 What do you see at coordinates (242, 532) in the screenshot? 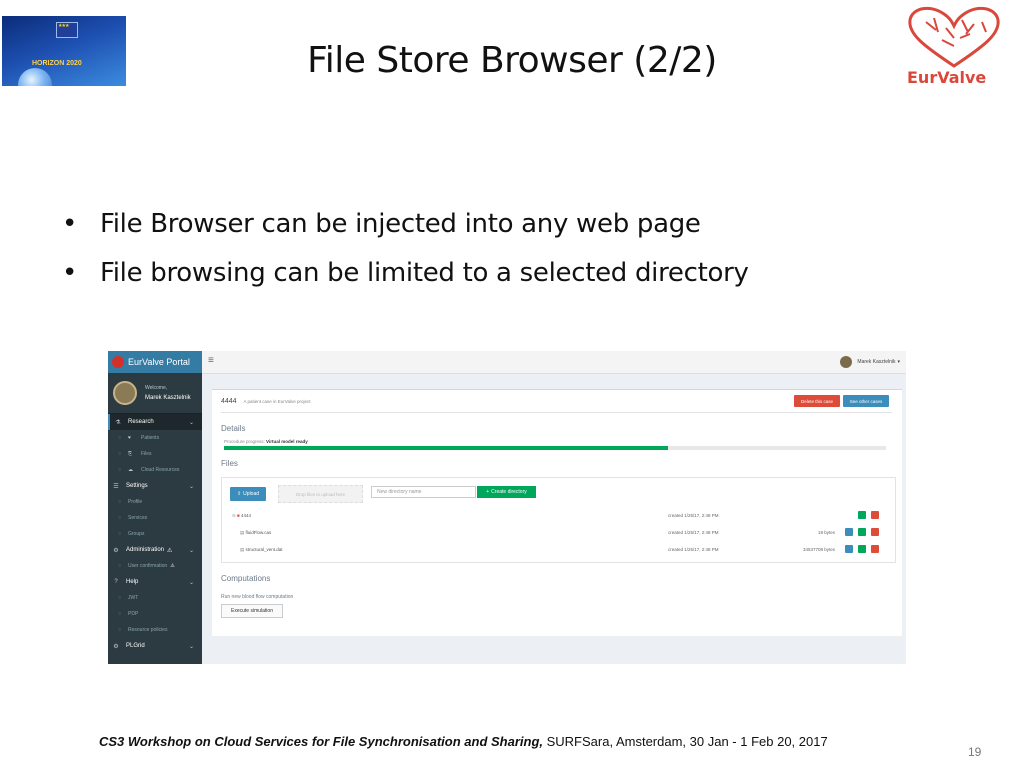
I see `file-icon: ▤` at bounding box center [242, 532].